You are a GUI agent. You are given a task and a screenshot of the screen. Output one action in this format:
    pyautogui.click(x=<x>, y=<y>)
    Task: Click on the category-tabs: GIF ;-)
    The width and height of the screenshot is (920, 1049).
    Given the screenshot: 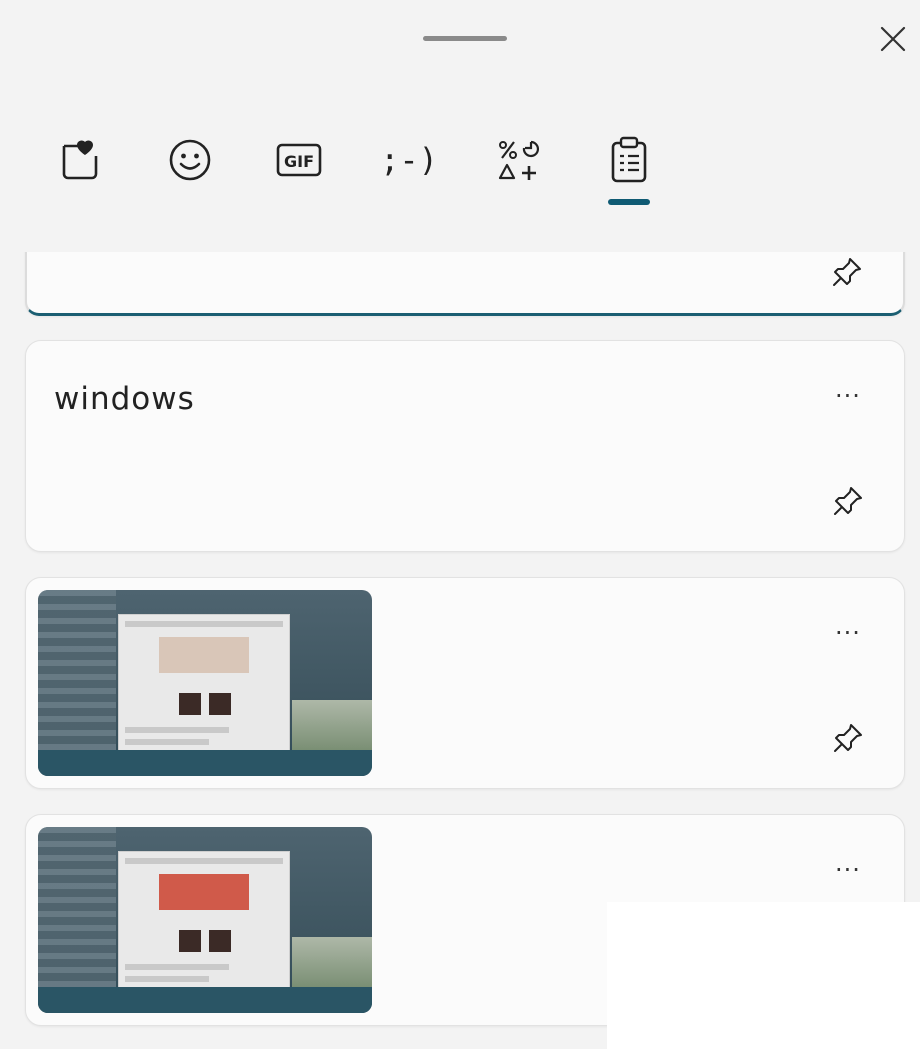 What is the action you would take?
    pyautogui.click(x=460, y=165)
    